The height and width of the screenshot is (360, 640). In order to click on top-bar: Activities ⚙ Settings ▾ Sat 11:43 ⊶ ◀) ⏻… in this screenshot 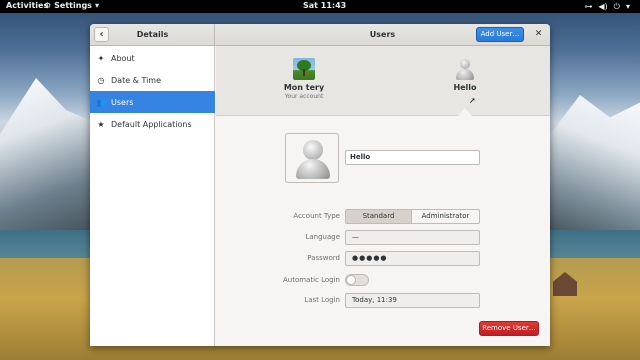, I will do `click(320, 6)`.